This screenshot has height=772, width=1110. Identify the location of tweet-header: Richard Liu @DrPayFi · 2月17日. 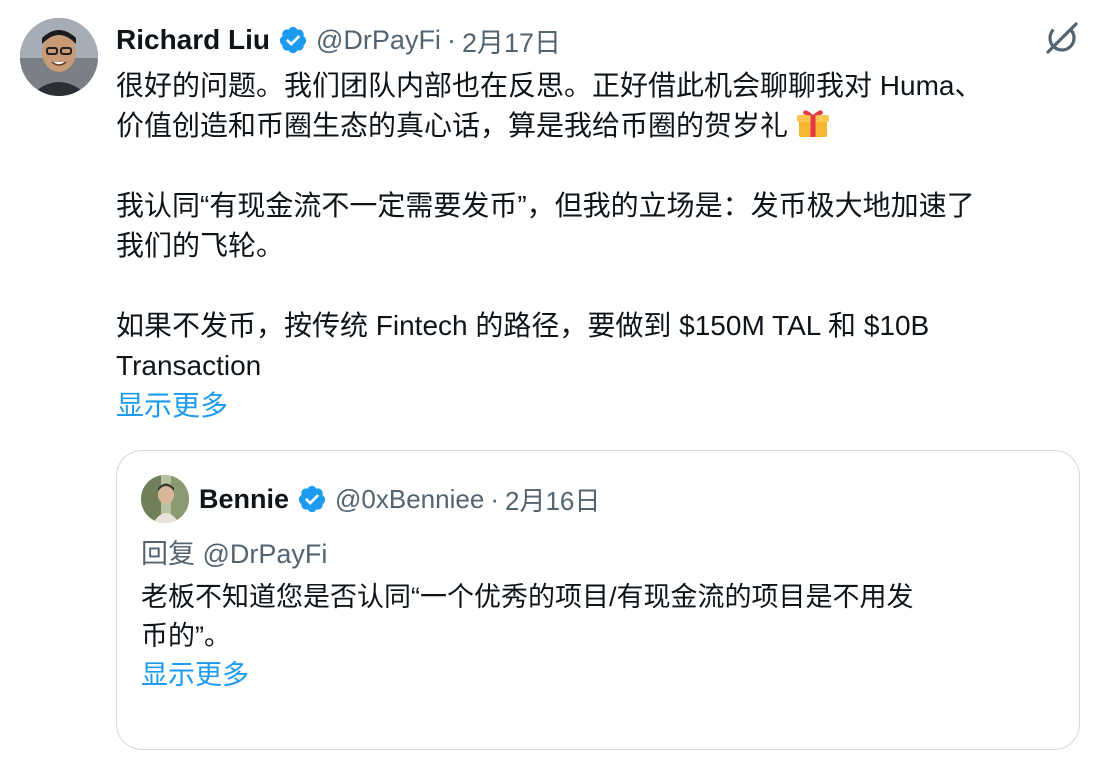
(338, 40).